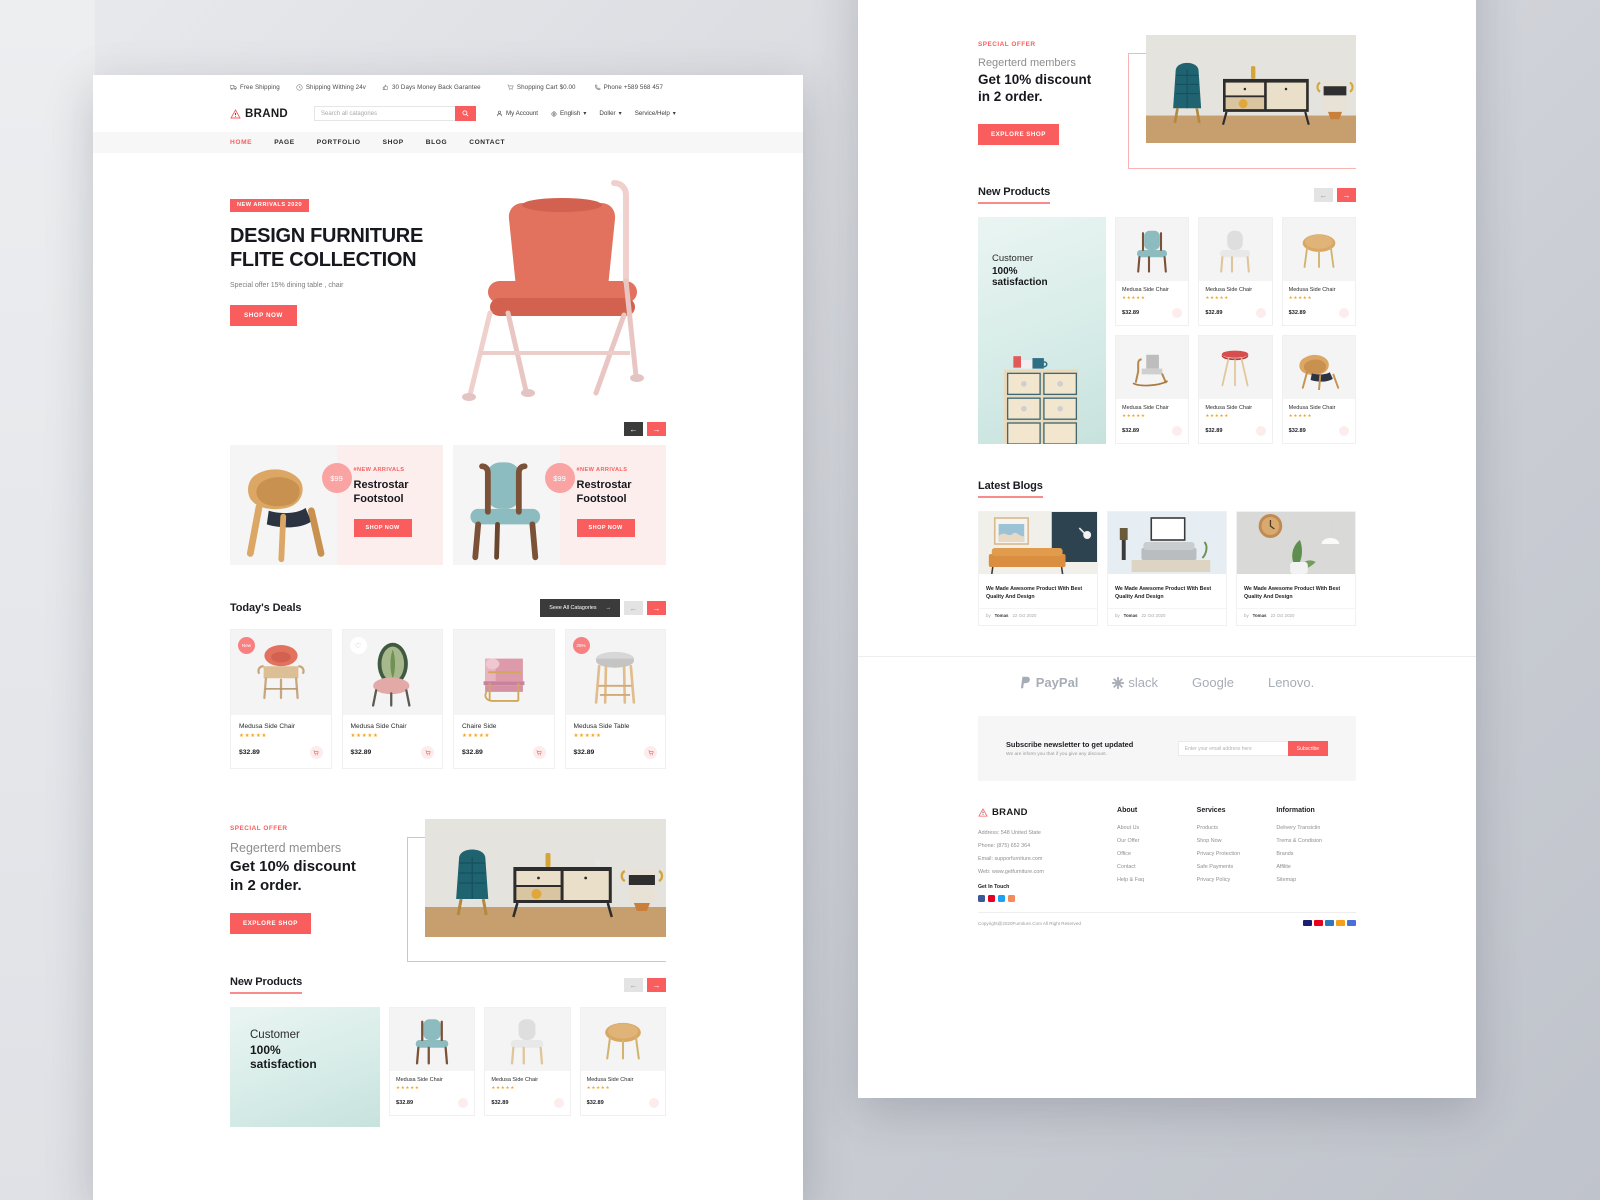 This screenshot has height=1200, width=1600. What do you see at coordinates (515, 1080) in the screenshot?
I see `product-name: Medusa Side Chair` at bounding box center [515, 1080].